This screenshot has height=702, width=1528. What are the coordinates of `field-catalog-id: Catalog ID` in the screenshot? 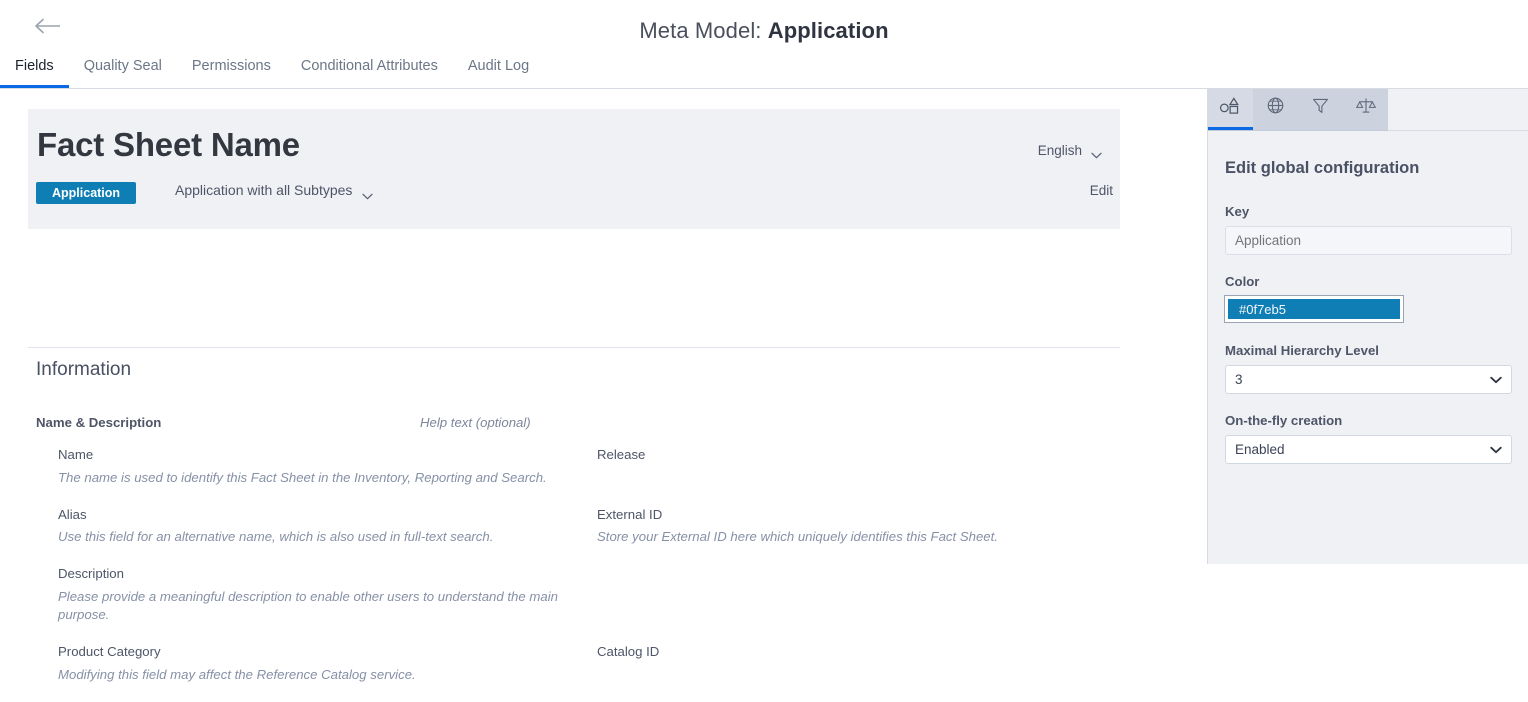 It's located at (866, 663).